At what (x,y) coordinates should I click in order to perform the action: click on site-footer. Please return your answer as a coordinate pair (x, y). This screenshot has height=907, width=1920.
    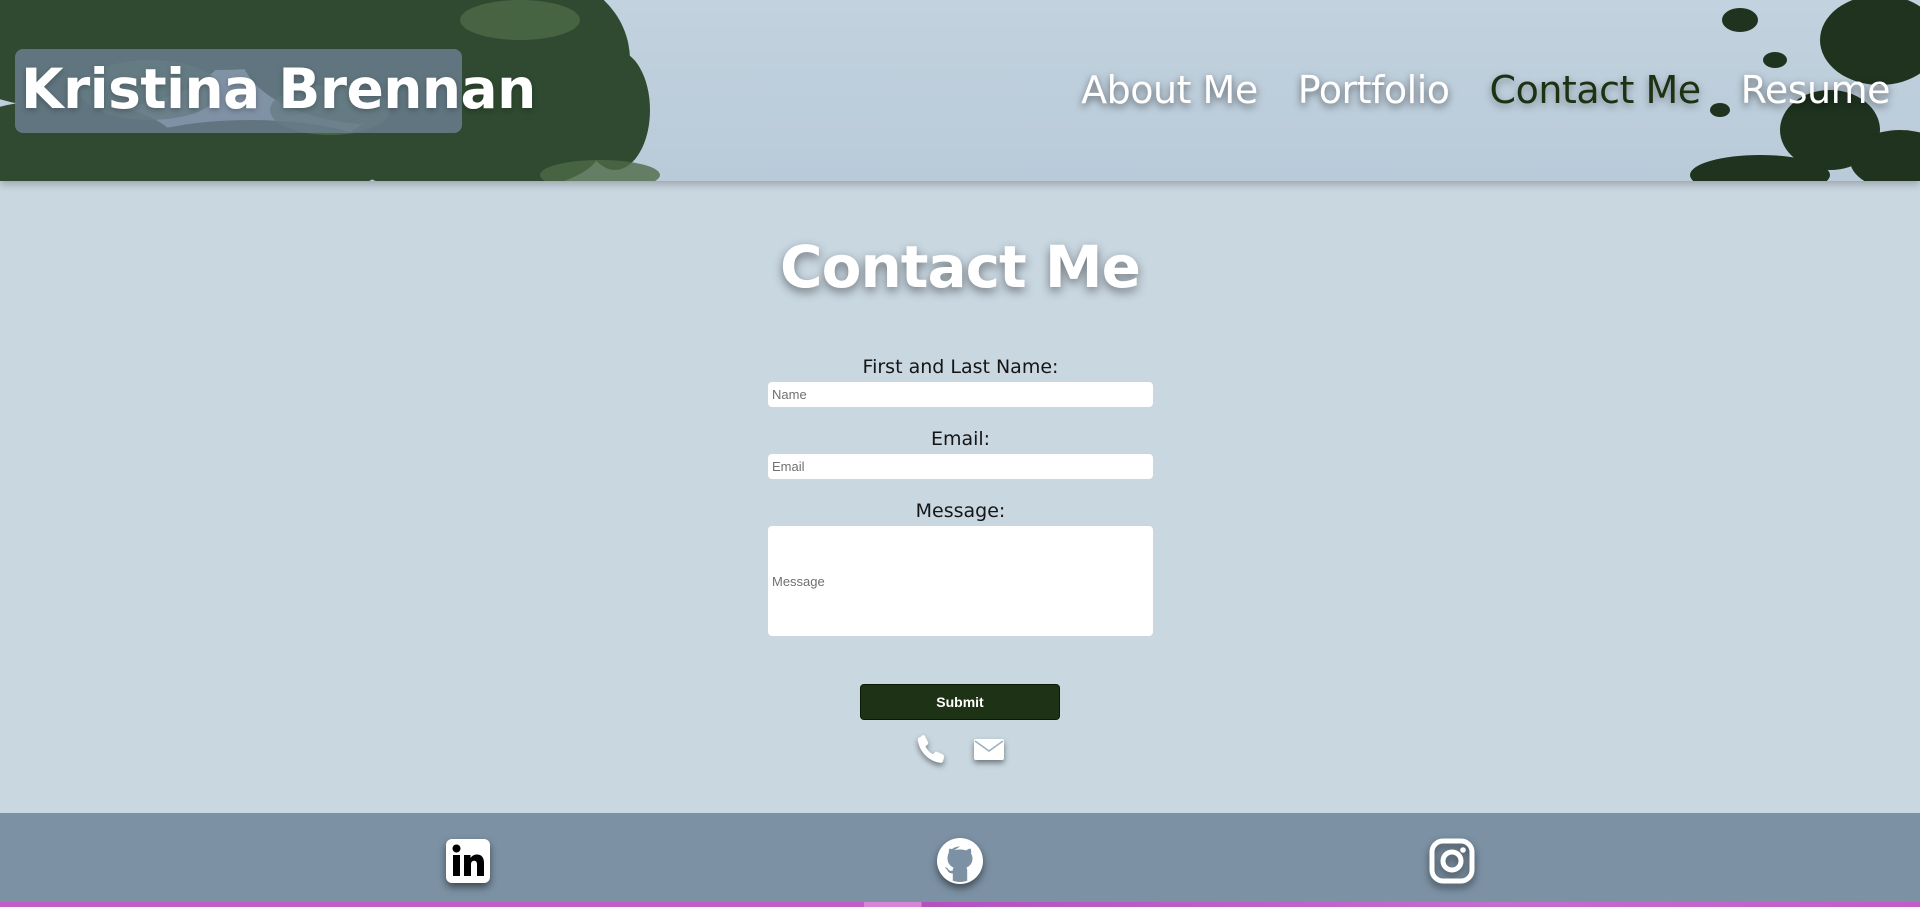
    Looking at the image, I should click on (960, 860).